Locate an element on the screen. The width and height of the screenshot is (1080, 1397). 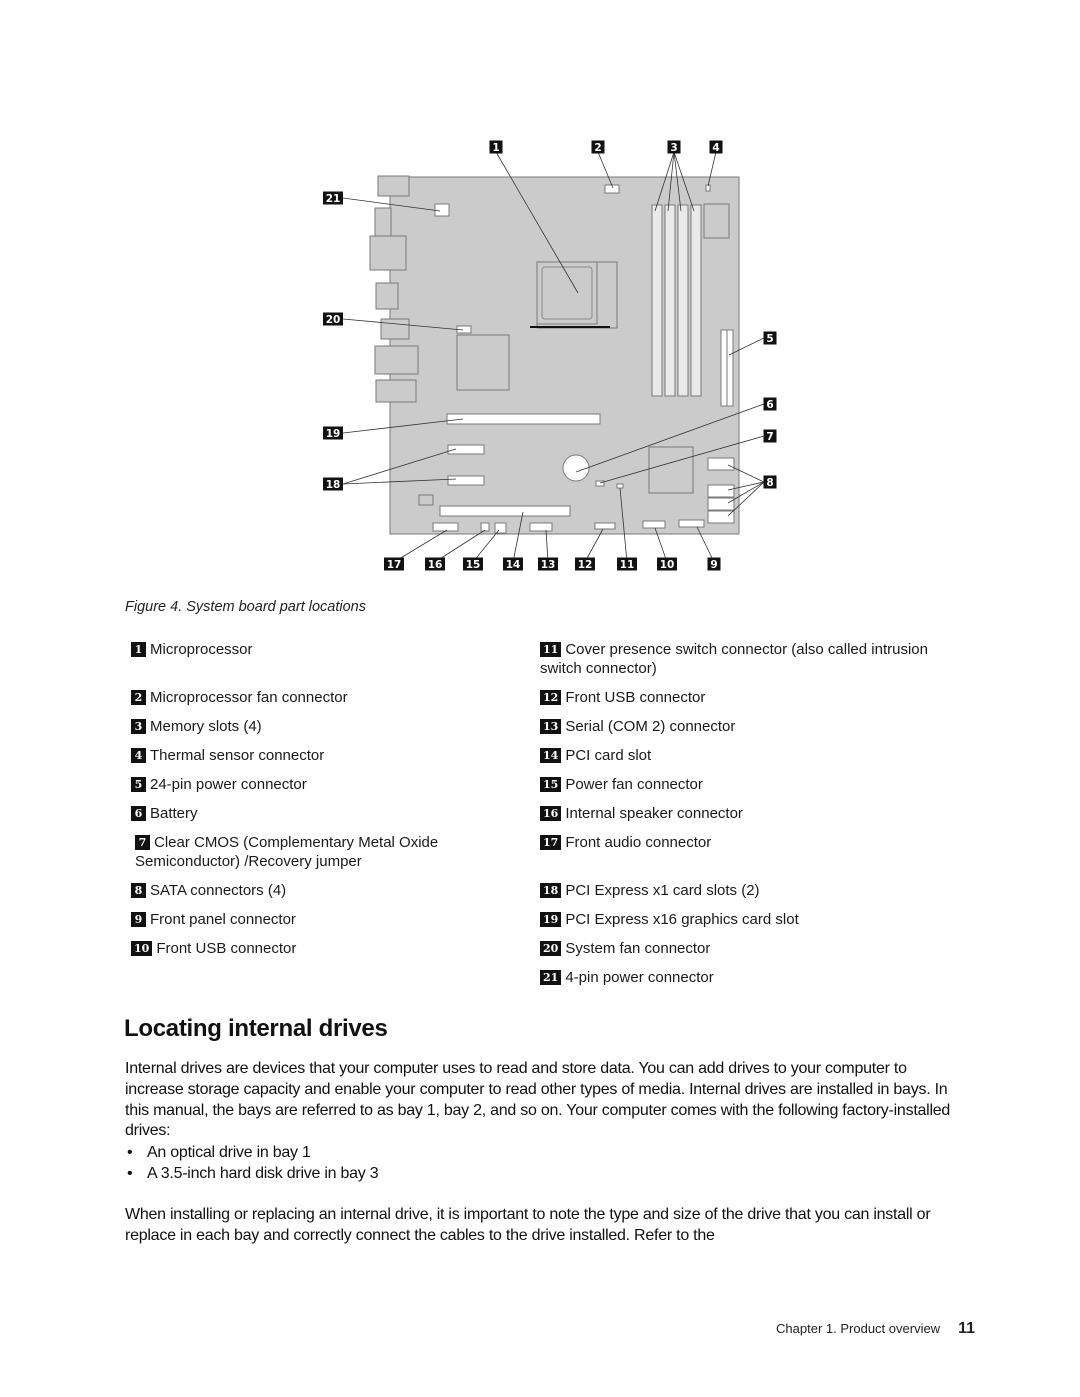
legend-badge: 1 is located at coordinates (138, 649).